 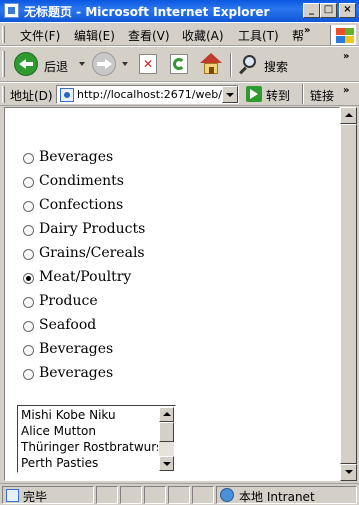 I want to click on radio-button-selected, so click(x=28, y=278).